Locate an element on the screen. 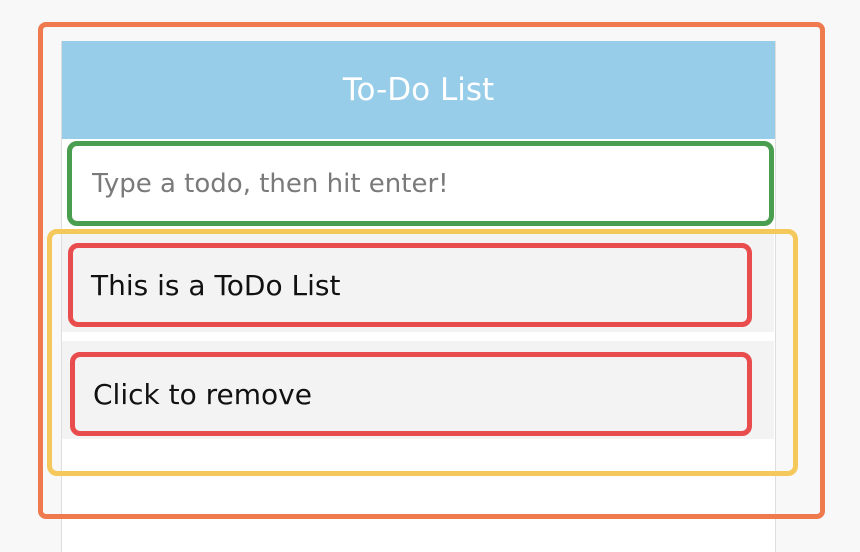 Image resolution: width=860 pixels, height=552 pixels. todo-input is located at coordinates (420, 183).